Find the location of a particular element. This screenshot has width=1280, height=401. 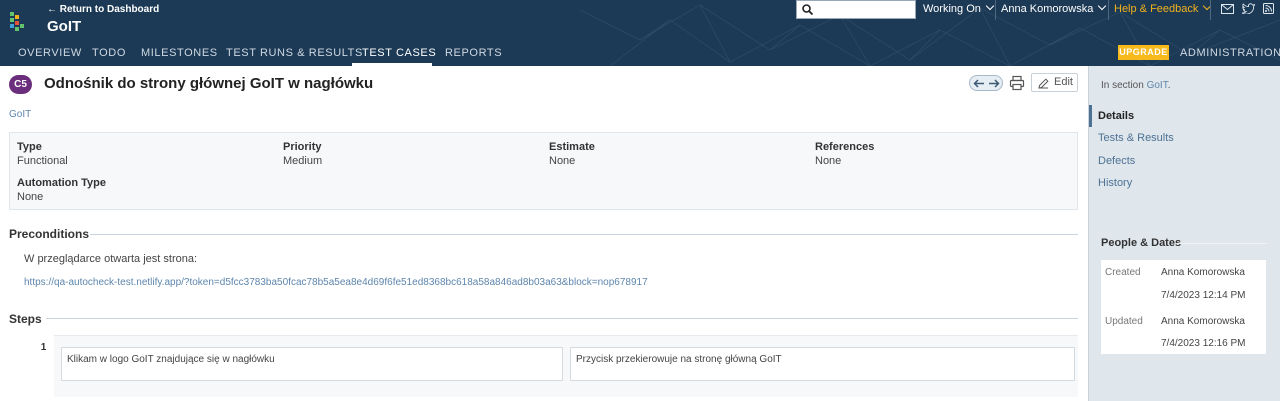

pencil-icon is located at coordinates (1043, 83).